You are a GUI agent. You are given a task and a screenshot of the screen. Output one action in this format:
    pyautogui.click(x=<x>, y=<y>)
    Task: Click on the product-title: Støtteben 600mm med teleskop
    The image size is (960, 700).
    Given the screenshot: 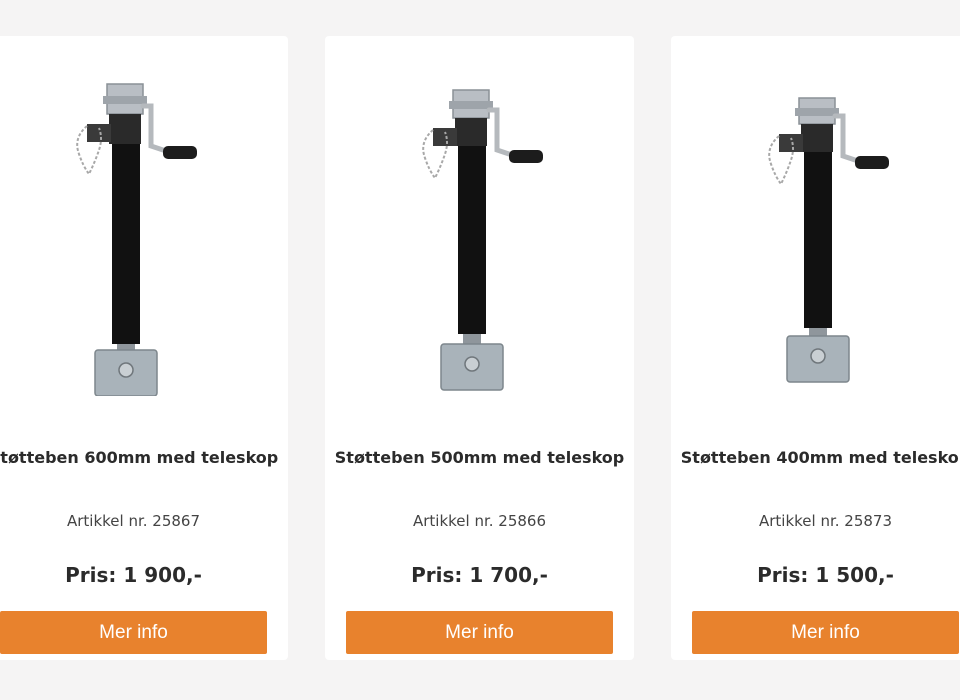 What is the action you would take?
    pyautogui.click(x=144, y=457)
    